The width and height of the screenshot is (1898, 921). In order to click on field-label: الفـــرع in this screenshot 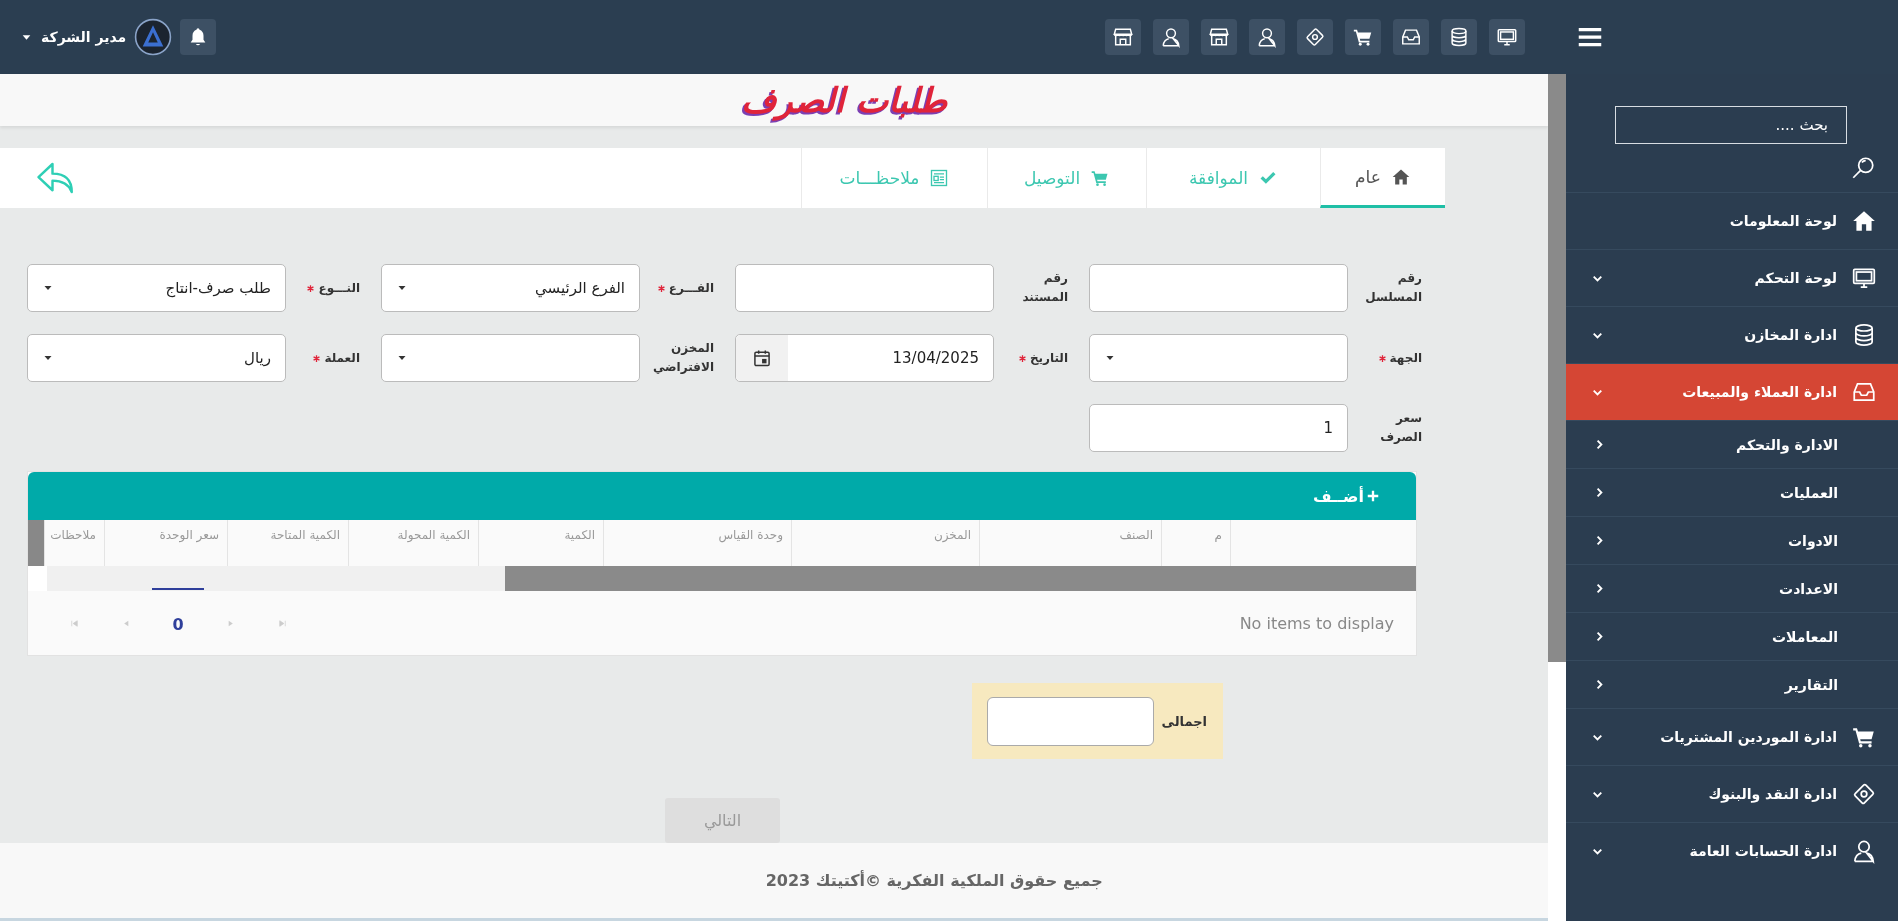, I will do `click(691, 288)`.